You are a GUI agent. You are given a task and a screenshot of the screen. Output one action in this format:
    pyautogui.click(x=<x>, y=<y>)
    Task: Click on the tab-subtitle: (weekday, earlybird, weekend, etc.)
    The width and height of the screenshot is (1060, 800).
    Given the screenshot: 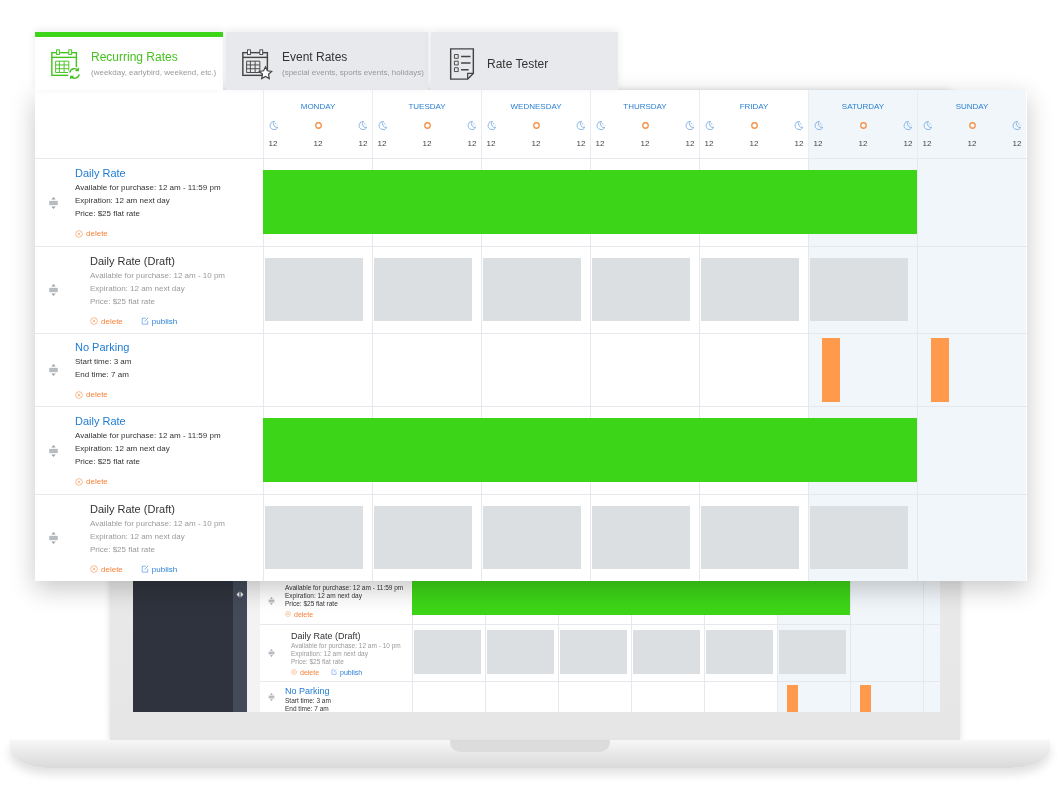 What is the action you would take?
    pyautogui.click(x=154, y=72)
    